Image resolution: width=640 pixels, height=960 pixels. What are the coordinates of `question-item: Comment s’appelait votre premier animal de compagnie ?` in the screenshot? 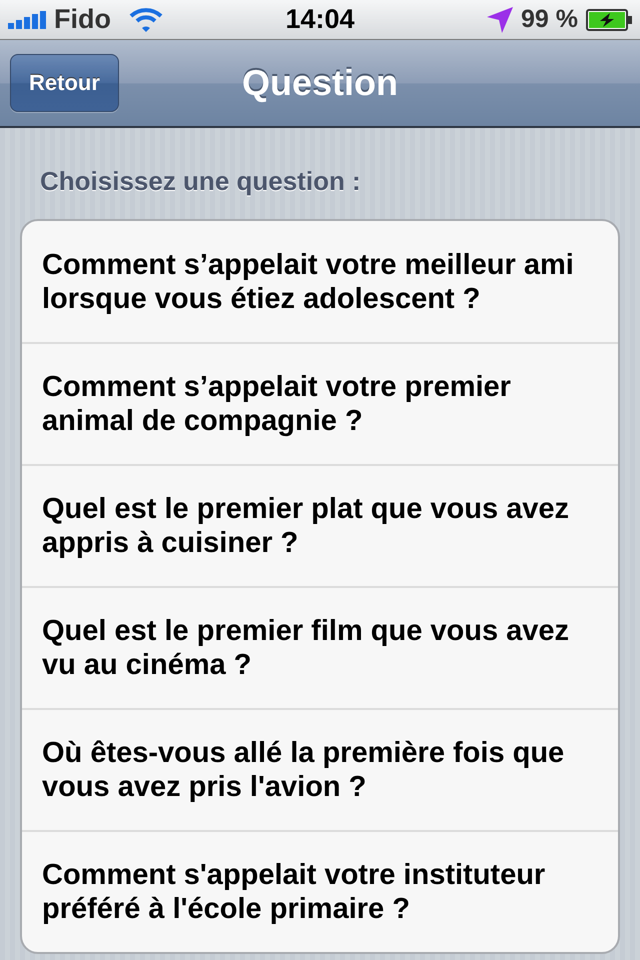 It's located at (320, 403).